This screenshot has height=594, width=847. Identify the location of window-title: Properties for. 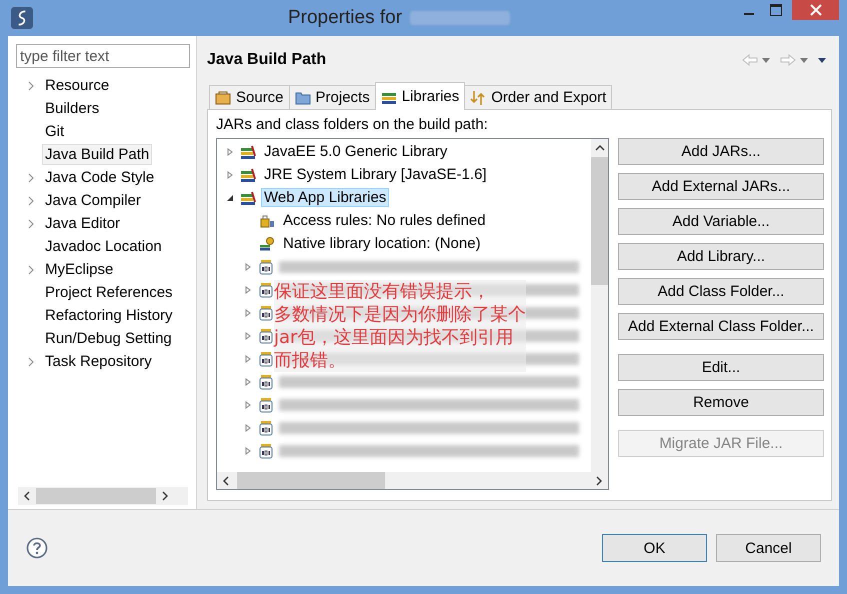
(345, 18).